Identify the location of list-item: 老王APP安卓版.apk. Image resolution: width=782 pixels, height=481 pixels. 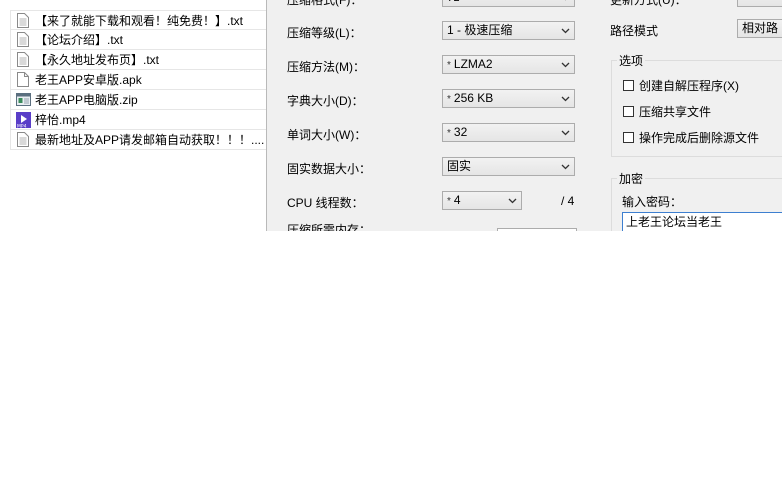
(139, 80).